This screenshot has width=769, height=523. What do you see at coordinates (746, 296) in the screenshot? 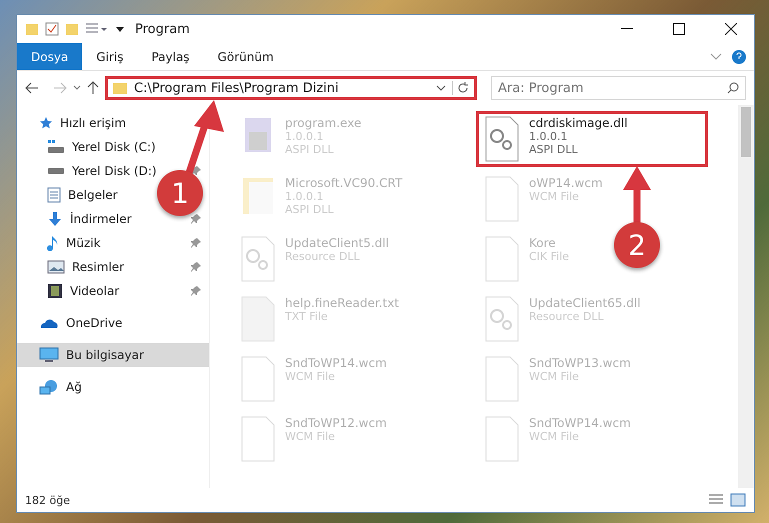
I see `scrollbar` at bounding box center [746, 296].